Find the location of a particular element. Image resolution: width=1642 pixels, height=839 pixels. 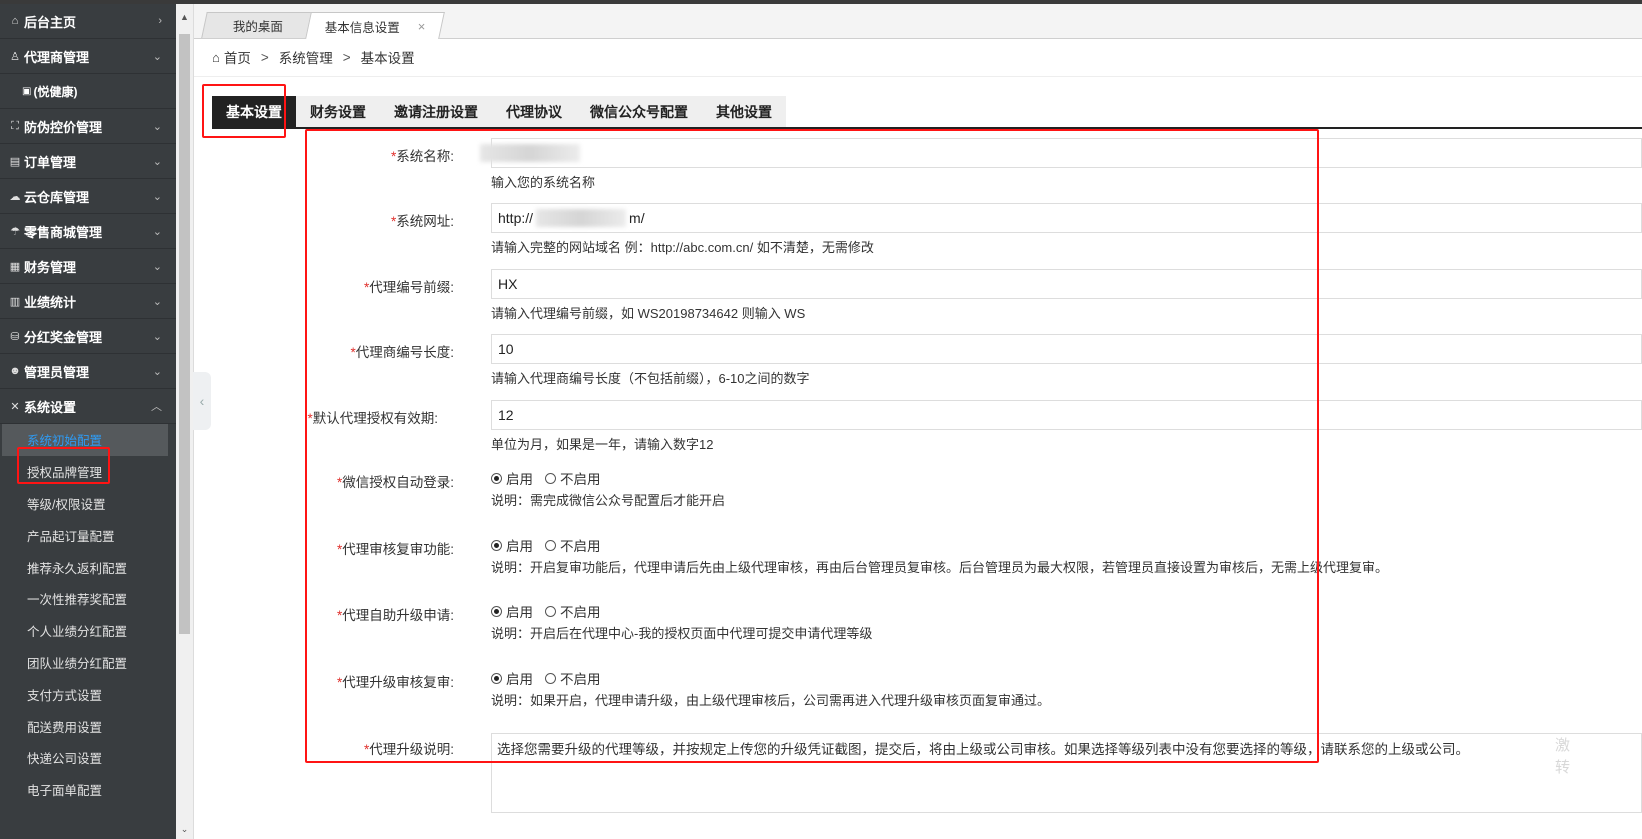

sidebar-item-cloud-warehouse: ☁ 云仓库管理 ⌄ is located at coordinates (88, 196).